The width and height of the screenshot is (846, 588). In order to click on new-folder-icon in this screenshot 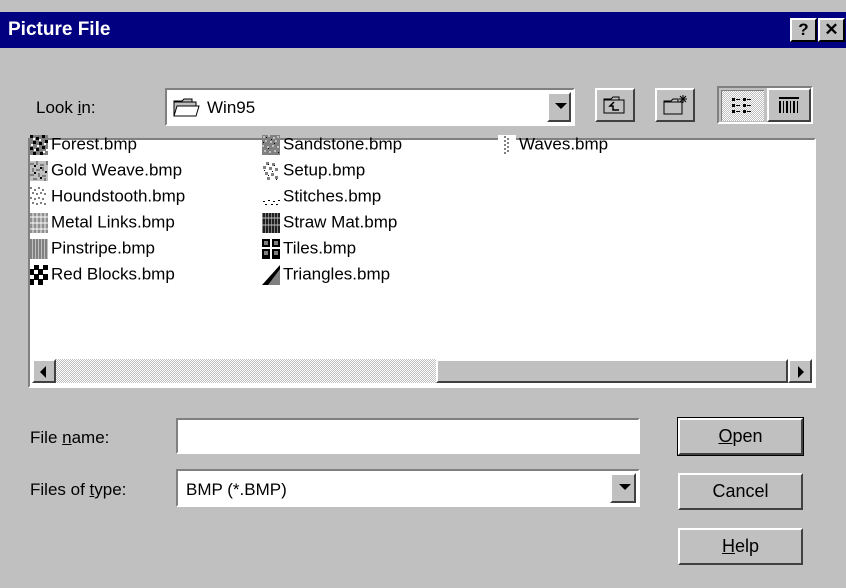, I will do `click(675, 105)`.